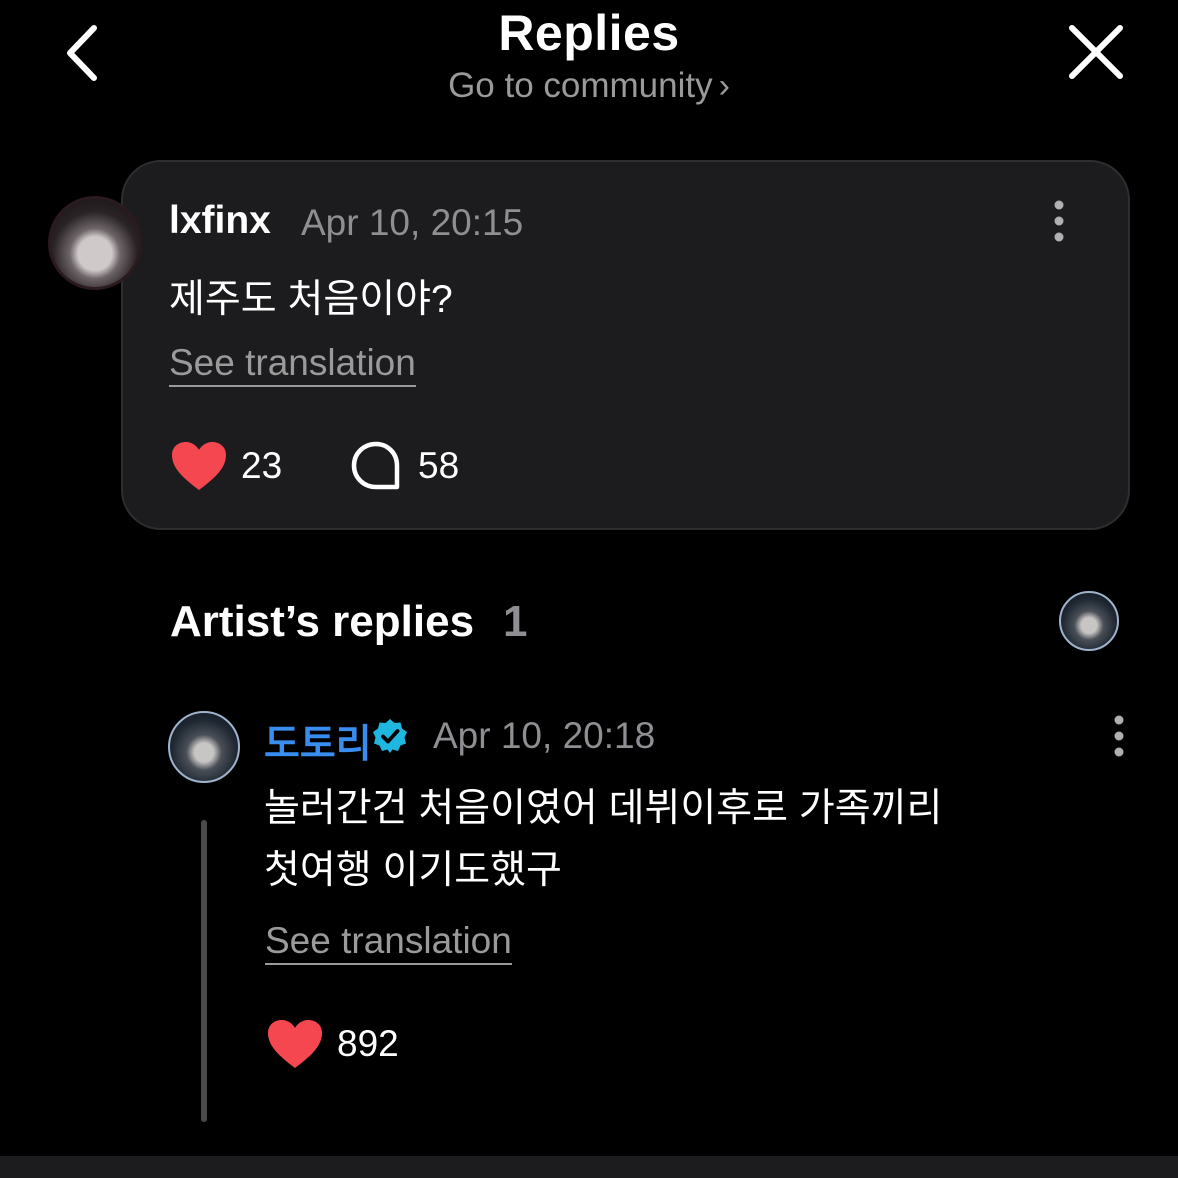  What do you see at coordinates (318, 741) in the screenshot?
I see `artist-username: 도토리` at bounding box center [318, 741].